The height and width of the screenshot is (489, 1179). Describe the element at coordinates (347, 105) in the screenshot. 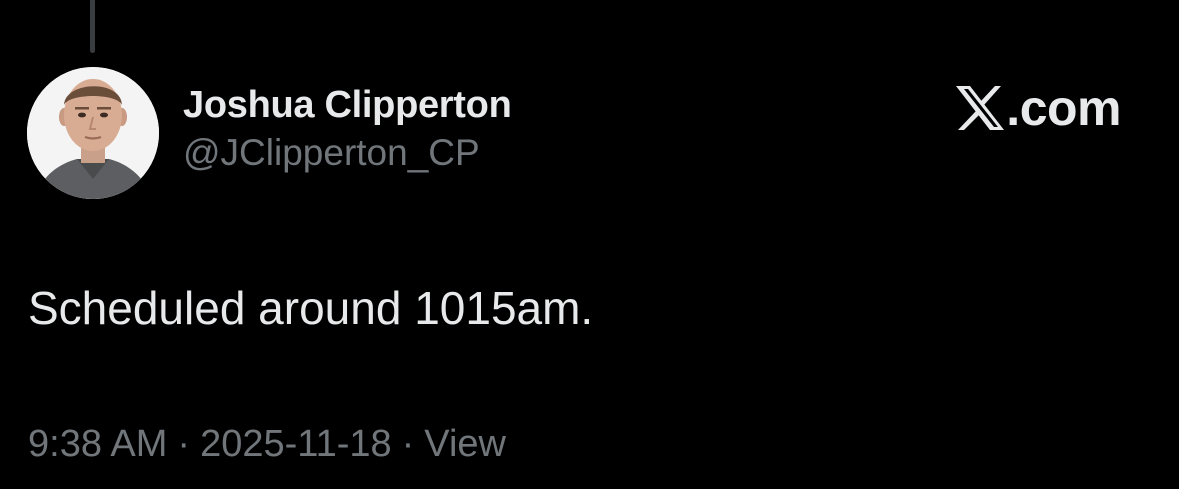

I see `author-display-name: Joshua Clipperton` at that location.